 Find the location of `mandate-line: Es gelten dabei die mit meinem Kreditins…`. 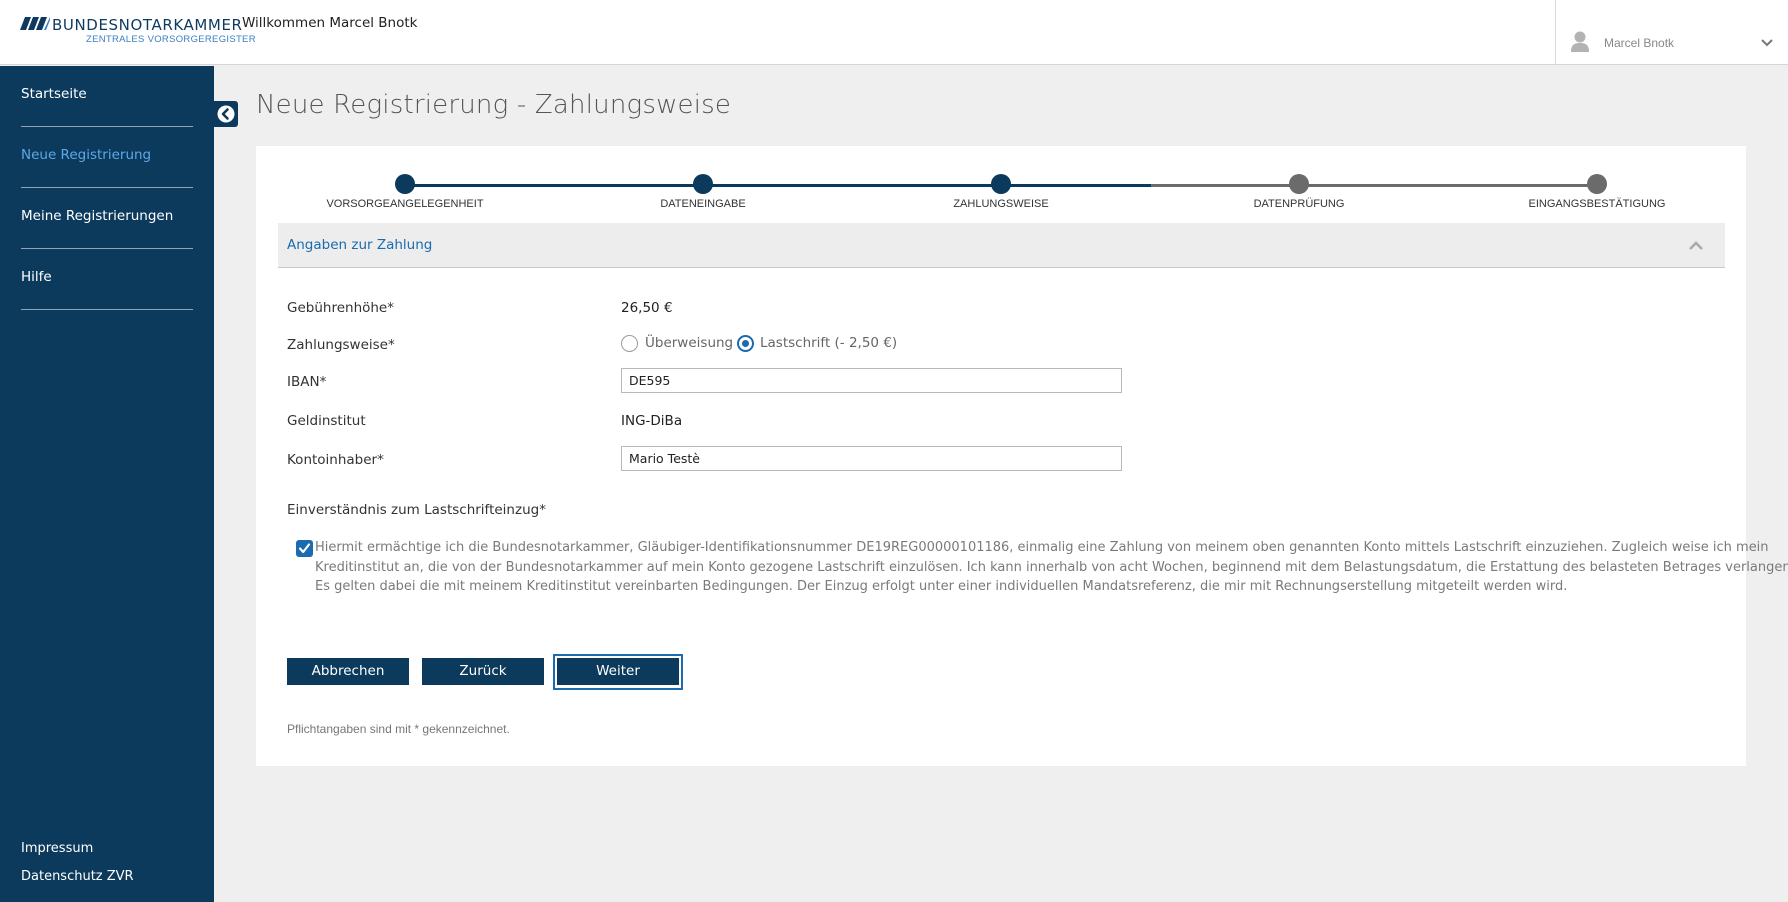

mandate-line: Es gelten dabei die mit meinem Kreditins… is located at coordinates (941, 586).